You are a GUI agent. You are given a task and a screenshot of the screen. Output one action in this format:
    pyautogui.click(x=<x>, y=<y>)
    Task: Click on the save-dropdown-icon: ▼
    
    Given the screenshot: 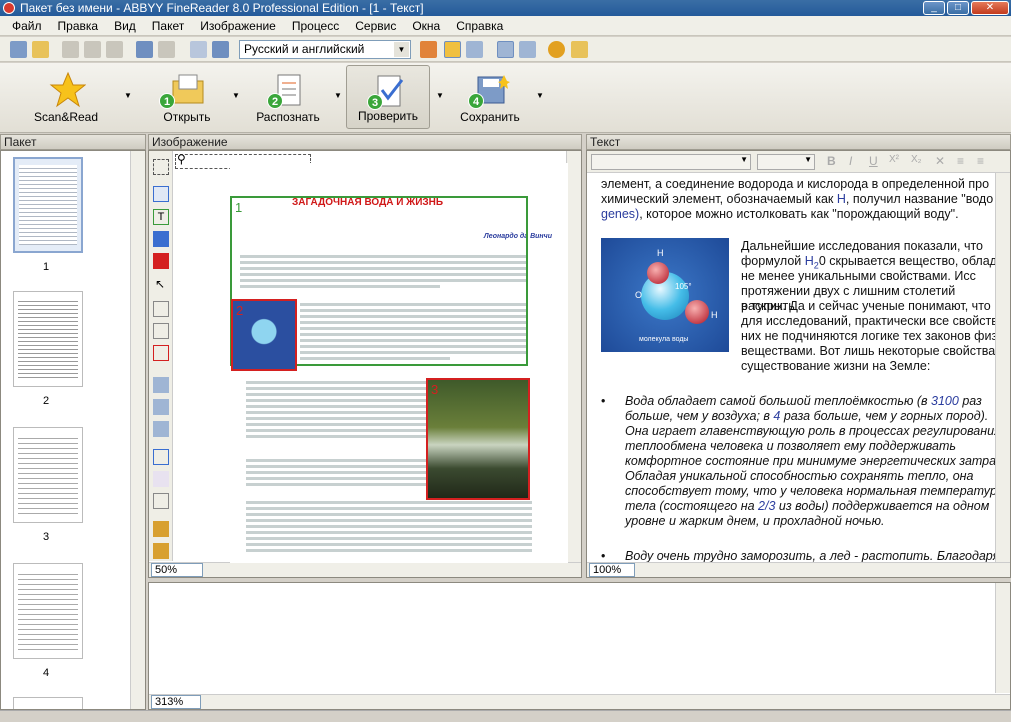 What is the action you would take?
    pyautogui.click(x=540, y=95)
    